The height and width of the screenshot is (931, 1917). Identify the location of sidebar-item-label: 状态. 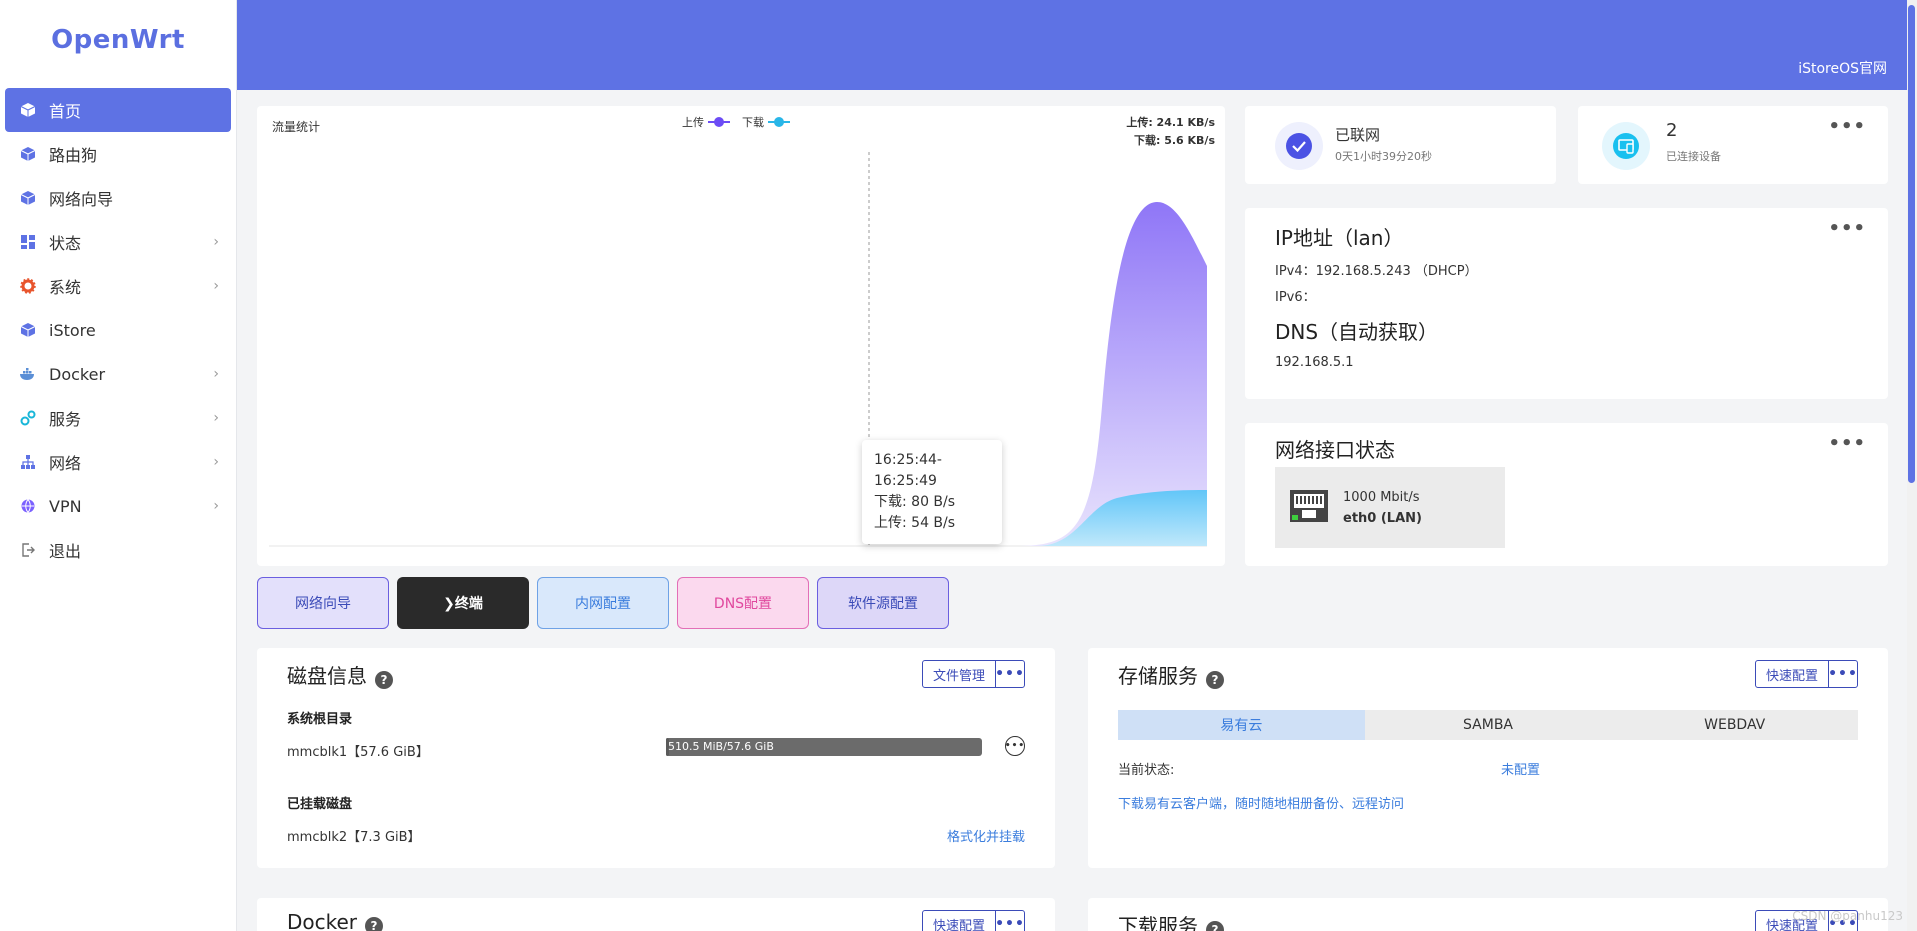
(65, 243).